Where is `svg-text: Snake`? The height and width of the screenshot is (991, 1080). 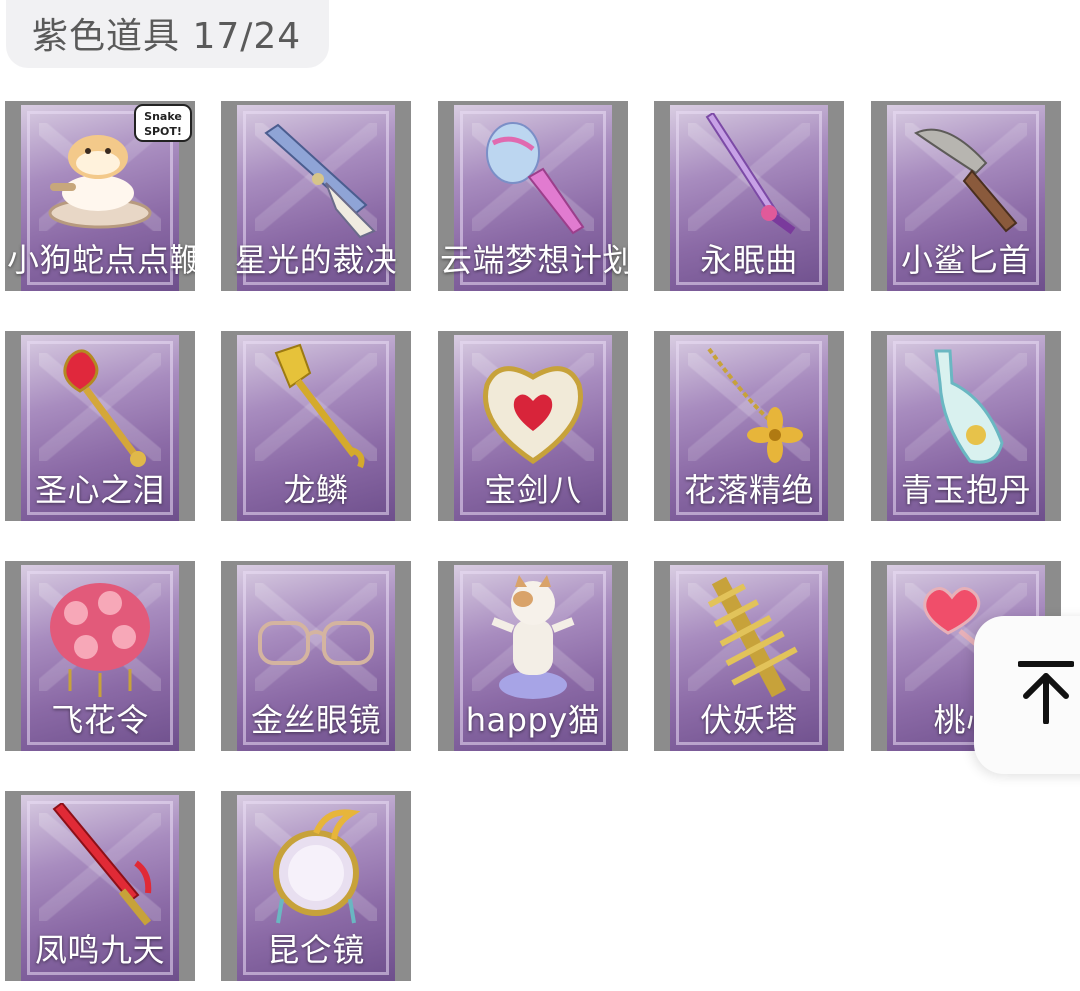 svg-text: Snake is located at coordinates (163, 116).